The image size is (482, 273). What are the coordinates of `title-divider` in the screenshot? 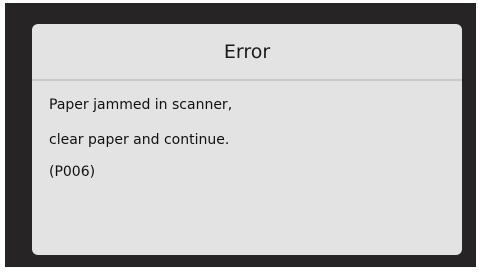 It's located at (247, 80).